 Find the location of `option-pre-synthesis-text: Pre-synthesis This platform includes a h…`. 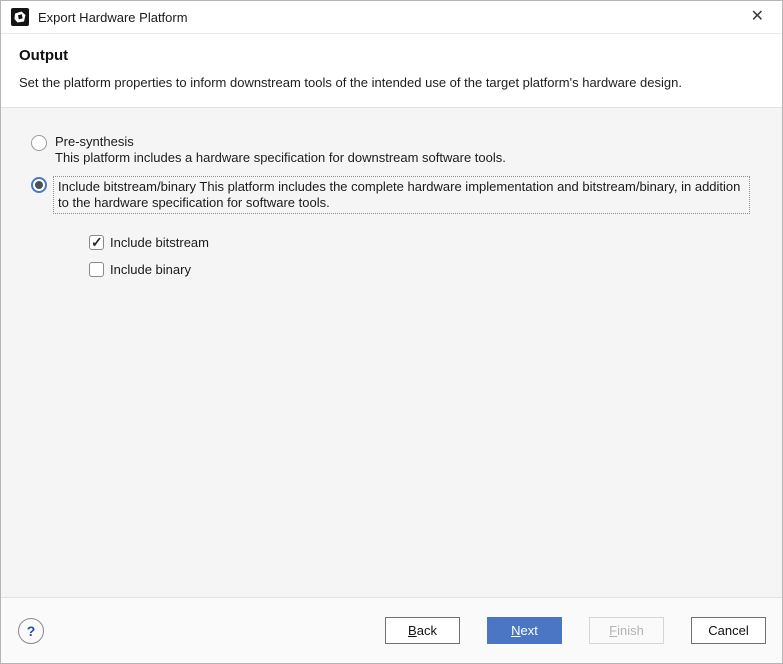

option-pre-synthesis-text: Pre-synthesis This platform includes a h… is located at coordinates (280, 149).